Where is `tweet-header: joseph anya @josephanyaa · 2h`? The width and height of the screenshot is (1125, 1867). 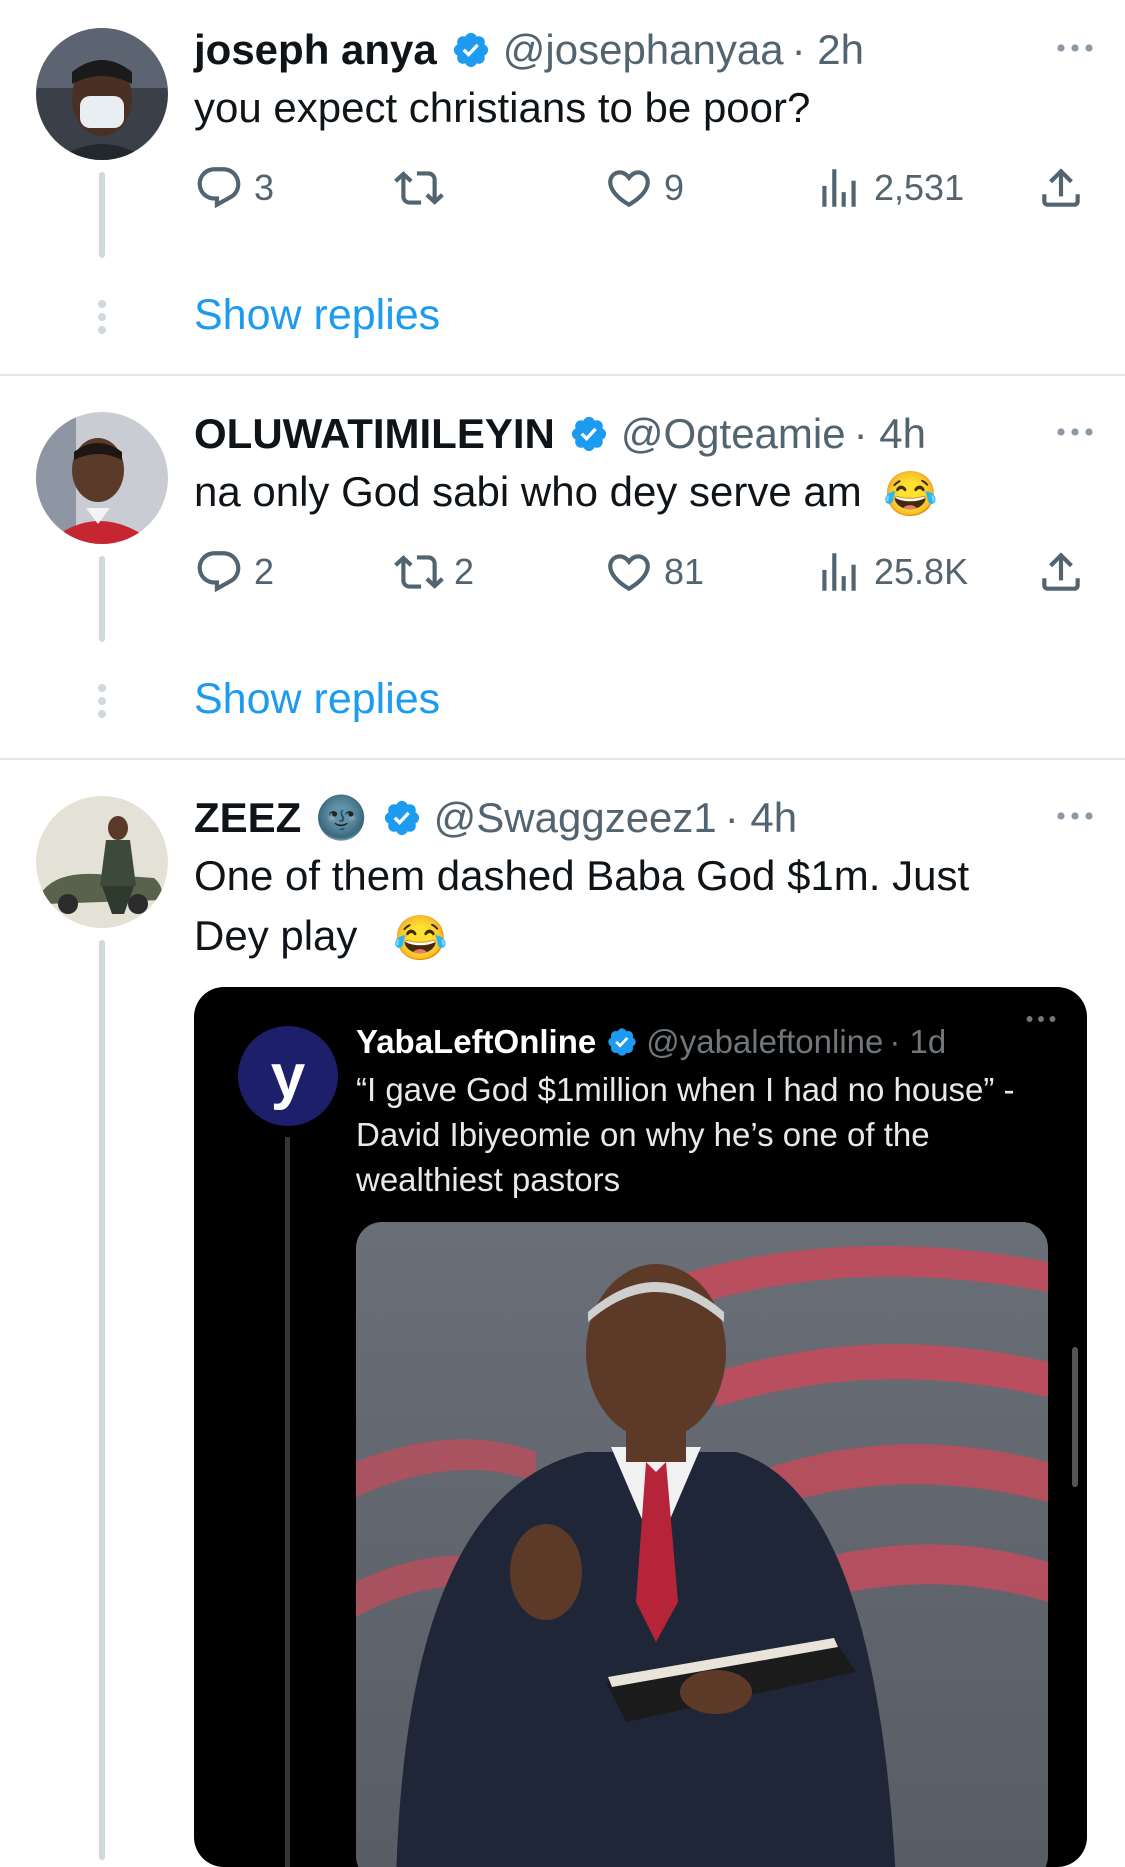 tweet-header: joseph anya @josephanyaa · 2h is located at coordinates (645, 50).